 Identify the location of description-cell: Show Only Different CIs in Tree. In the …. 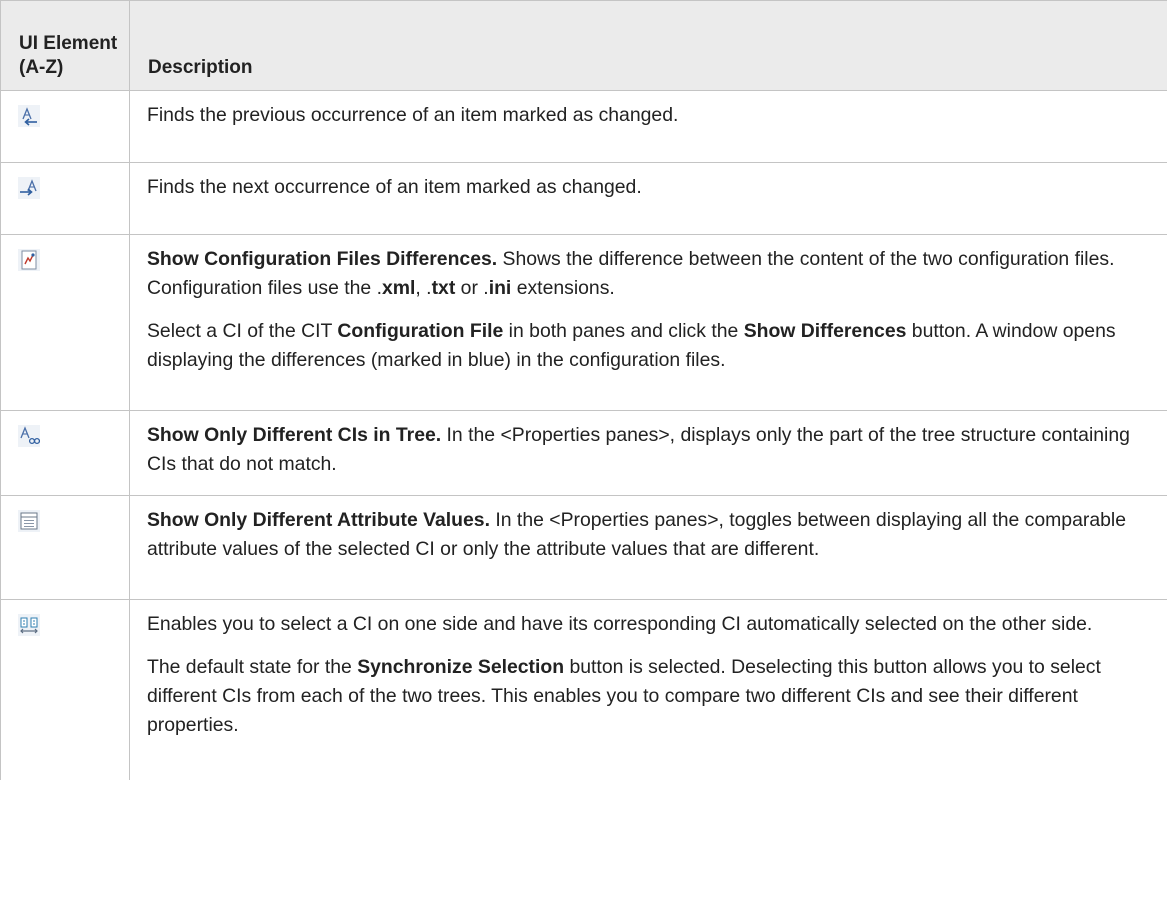
(648, 453).